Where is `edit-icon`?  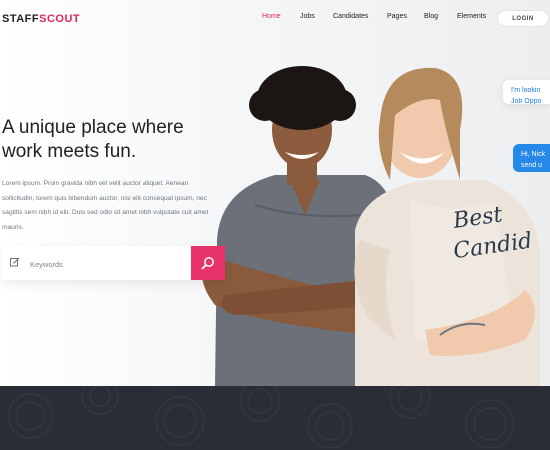 edit-icon is located at coordinates (15, 262).